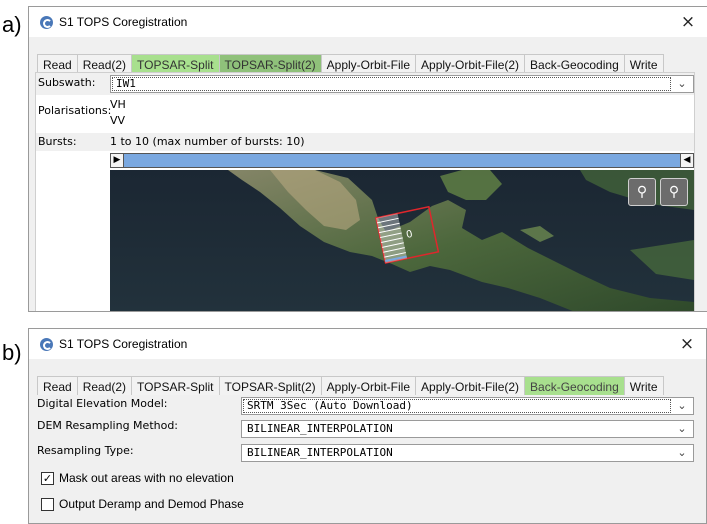 The image size is (707, 524). Describe the element at coordinates (117, 160) in the screenshot. I see `slider-left-handle: ▶` at that location.